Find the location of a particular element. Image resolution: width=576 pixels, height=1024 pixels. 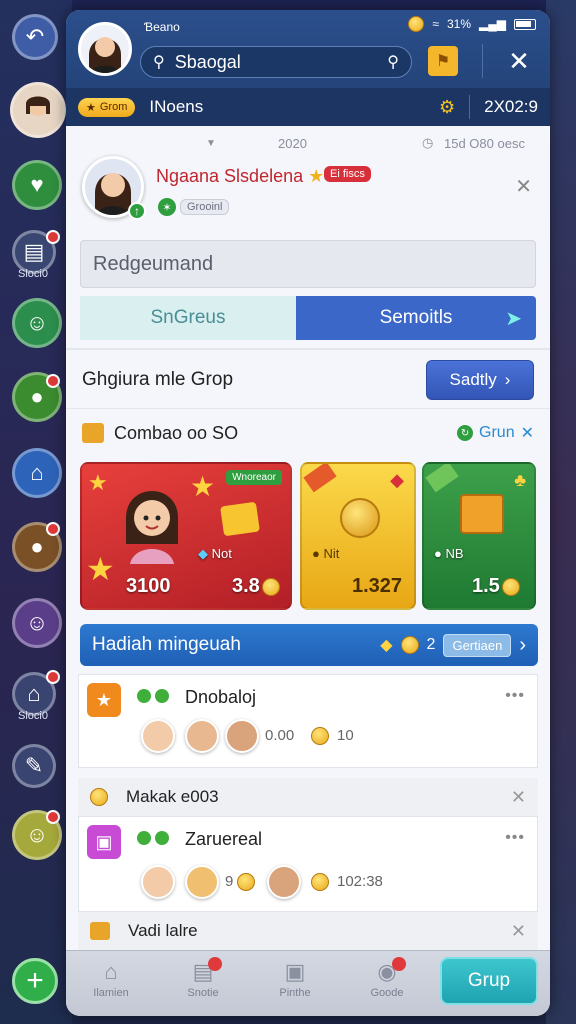

lock-icon: ▣ is located at coordinates (295, 971).